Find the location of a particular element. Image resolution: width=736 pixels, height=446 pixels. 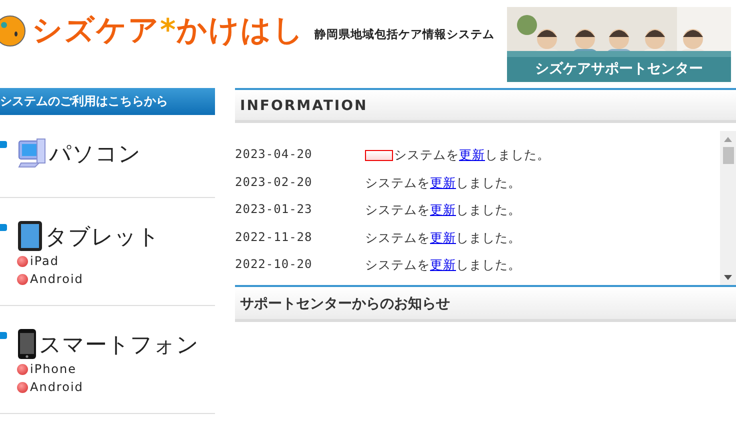

site-subtitle: 静岡県地域包括ケア情報システム is located at coordinates (404, 34).